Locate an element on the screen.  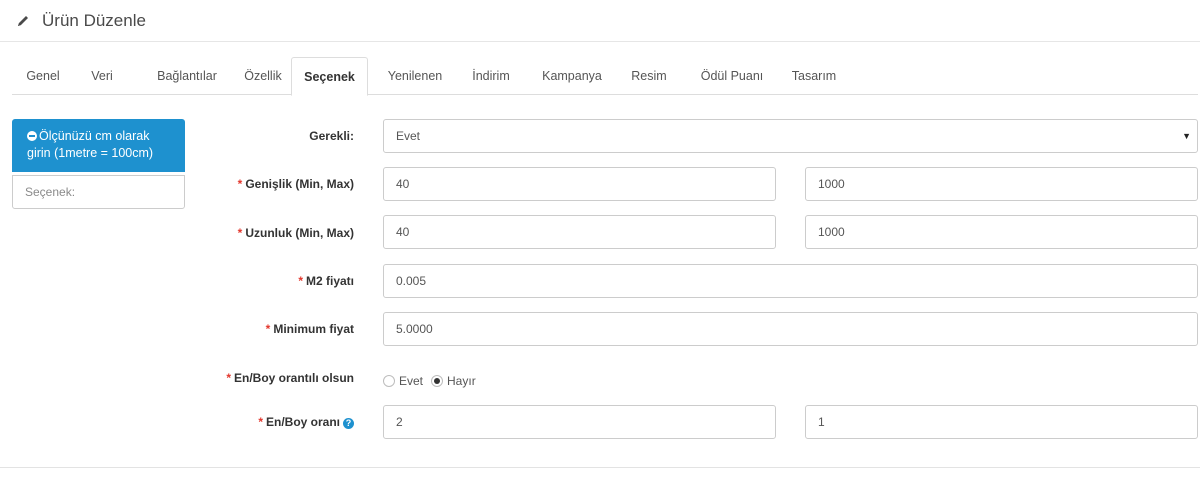
radio-unchecked-icon is located at coordinates (389, 381).